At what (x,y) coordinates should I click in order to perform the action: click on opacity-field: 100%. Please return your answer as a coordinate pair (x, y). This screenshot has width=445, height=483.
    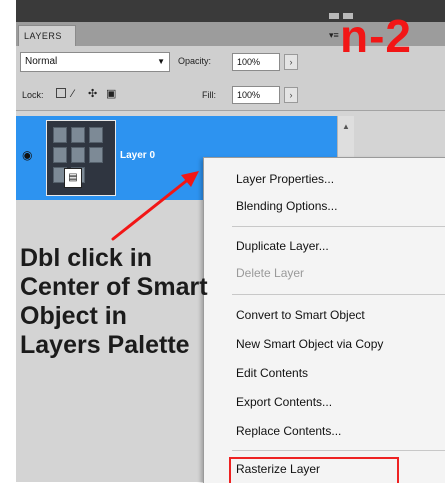
    Looking at the image, I should click on (256, 62).